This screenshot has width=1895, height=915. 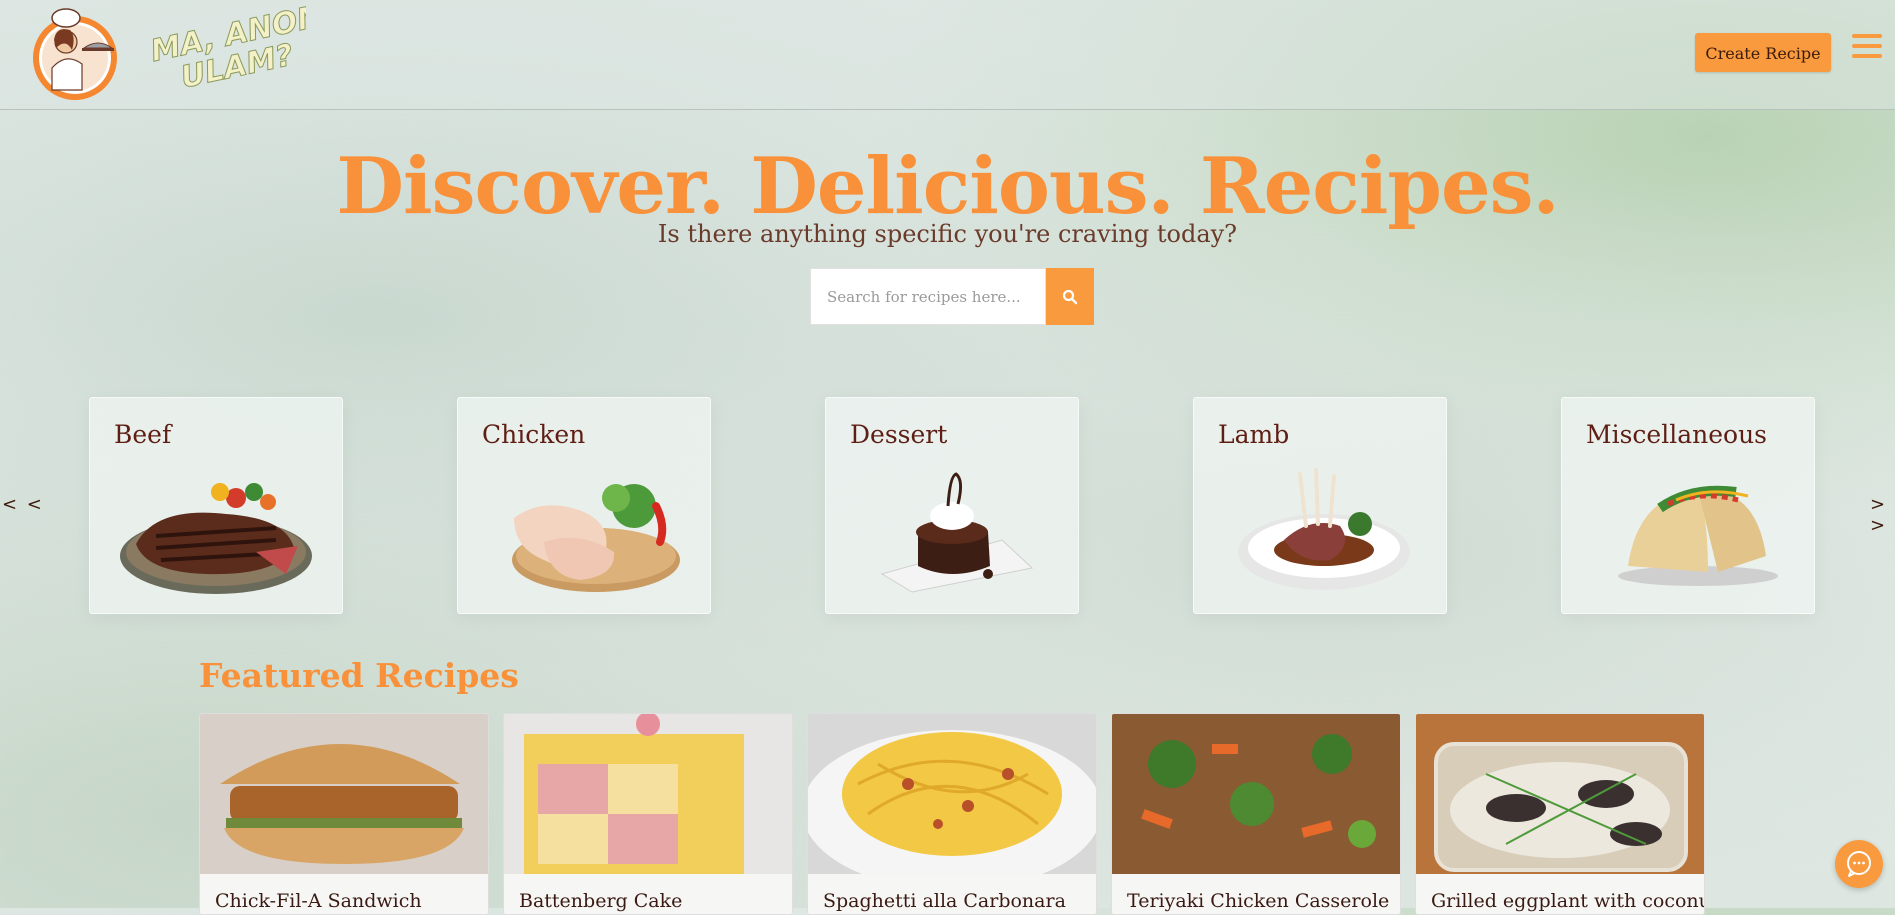 I want to click on category-card-lamb: Lamb, so click(x=1320, y=505).